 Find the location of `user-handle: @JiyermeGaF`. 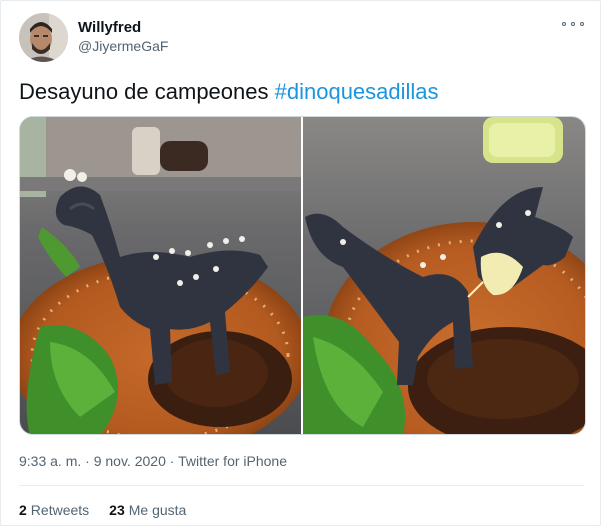

user-handle: @JiyermeGaF is located at coordinates (123, 46).